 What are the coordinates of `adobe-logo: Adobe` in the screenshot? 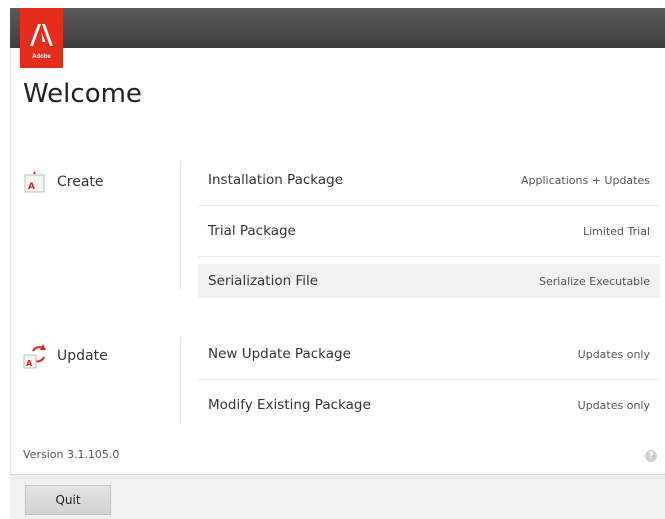 It's located at (41, 38).